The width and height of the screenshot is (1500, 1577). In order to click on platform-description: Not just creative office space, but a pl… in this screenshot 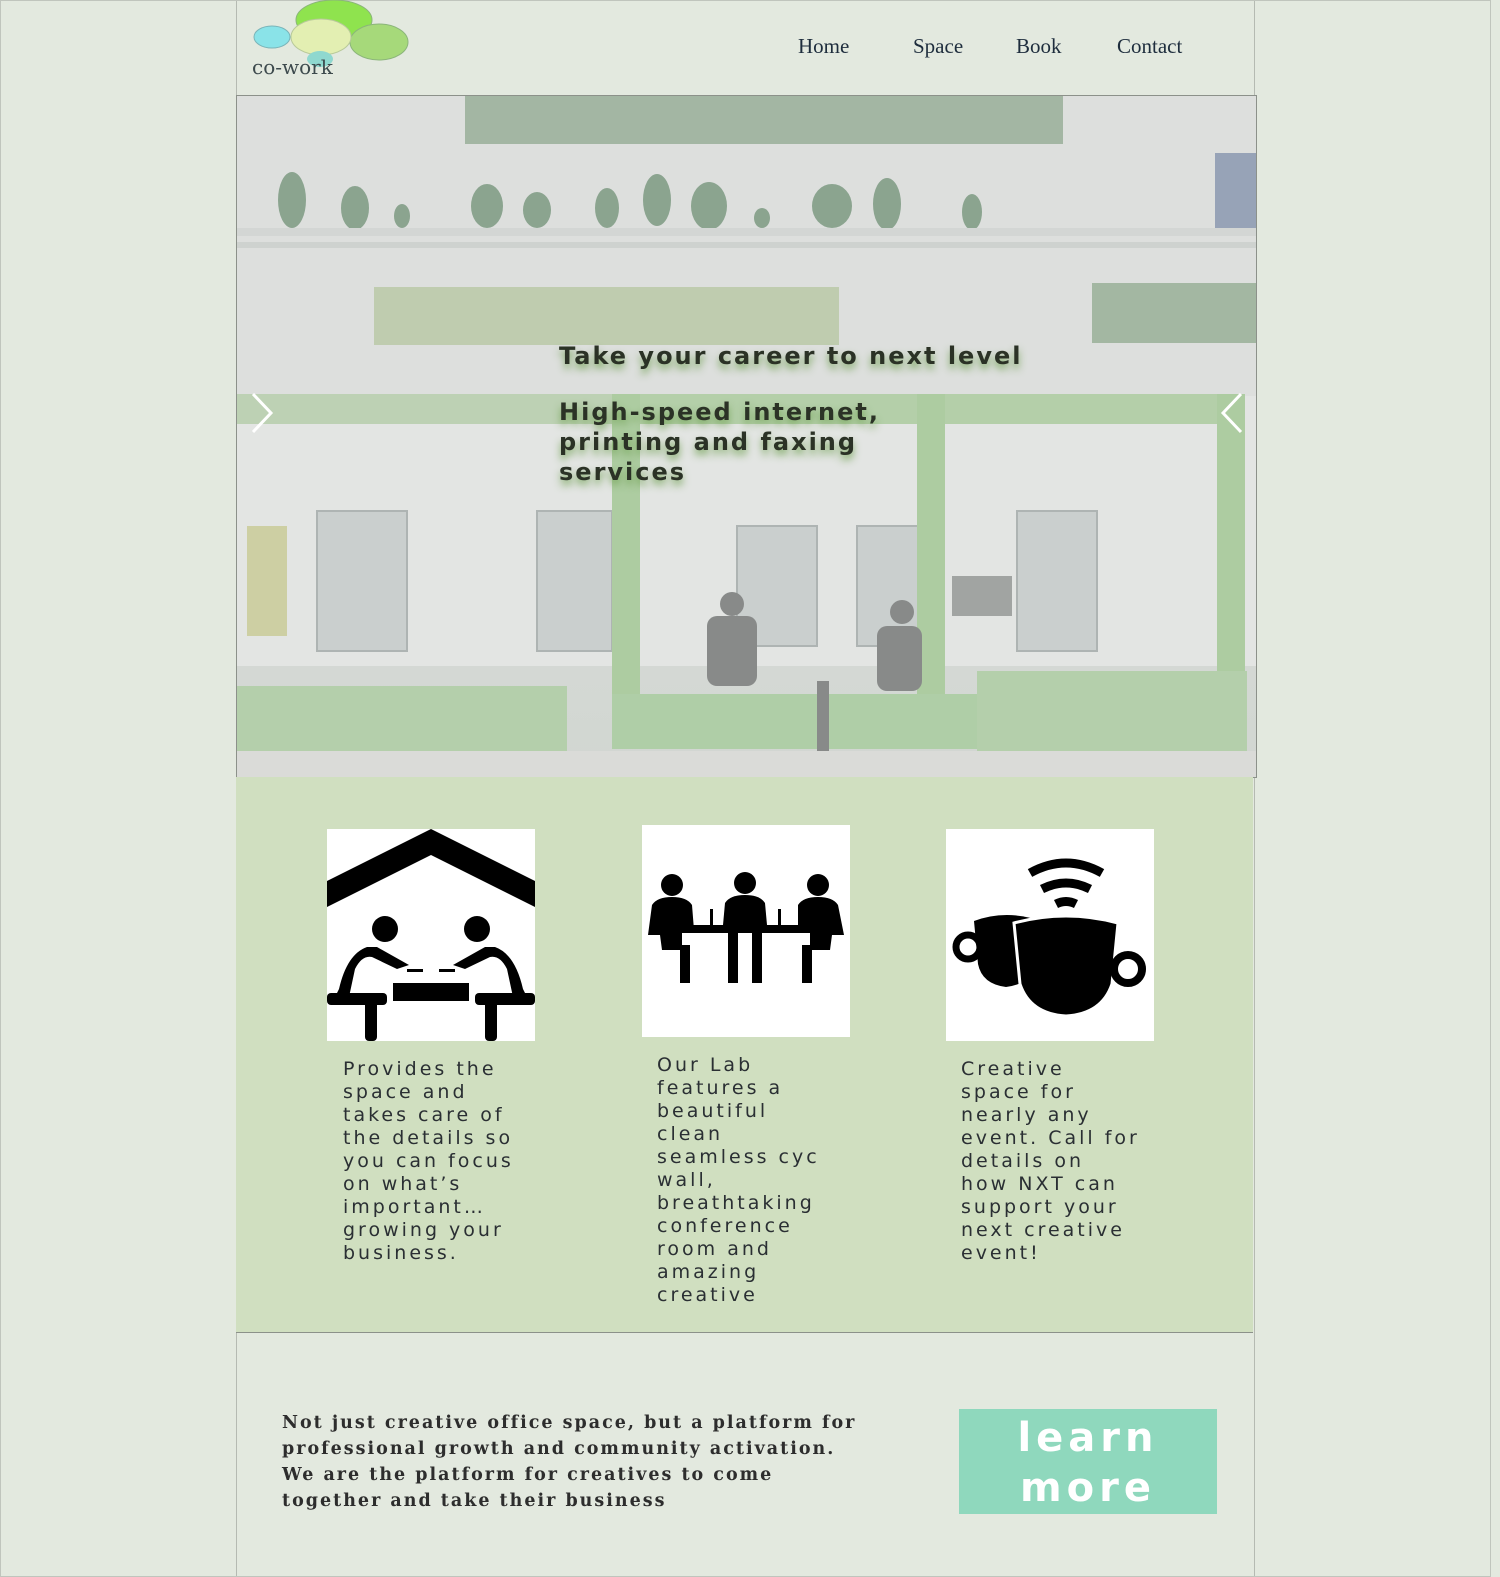, I will do `click(569, 1462)`.